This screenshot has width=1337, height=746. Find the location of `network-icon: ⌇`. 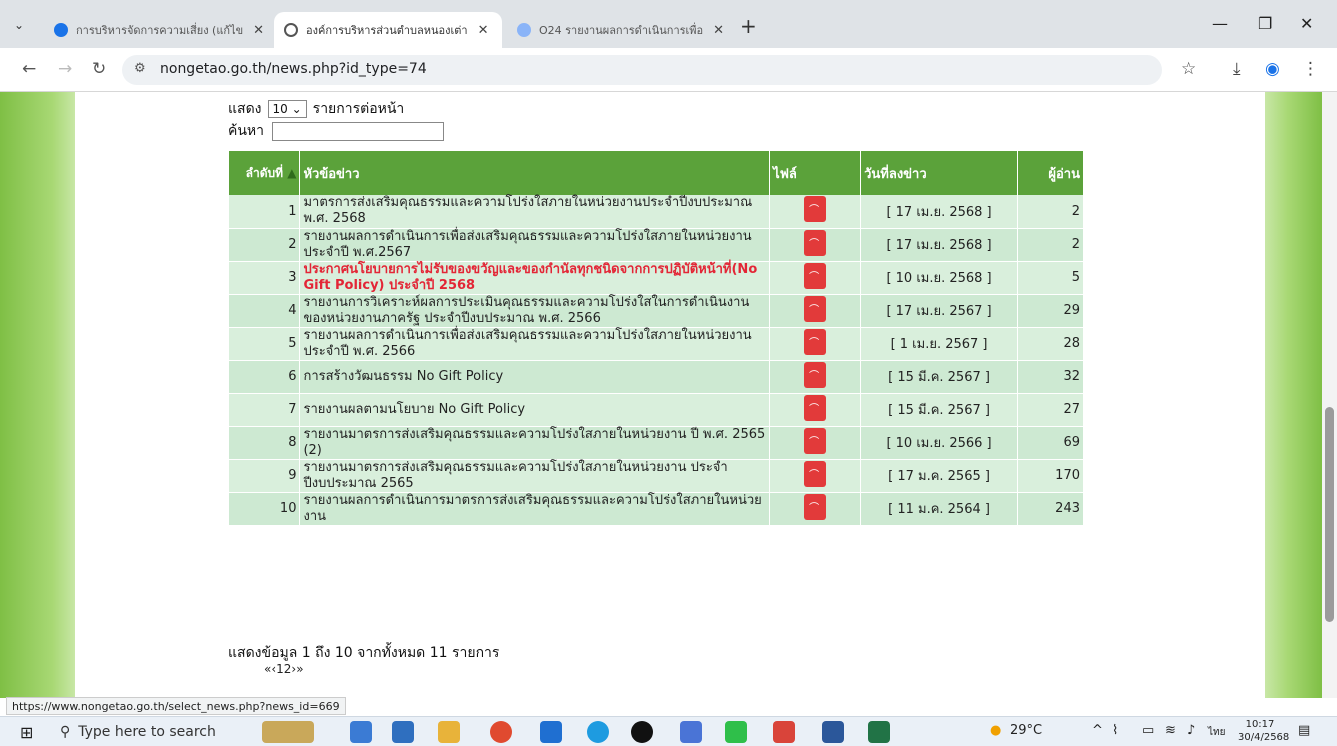

network-icon: ⌇ is located at coordinates (1115, 730).